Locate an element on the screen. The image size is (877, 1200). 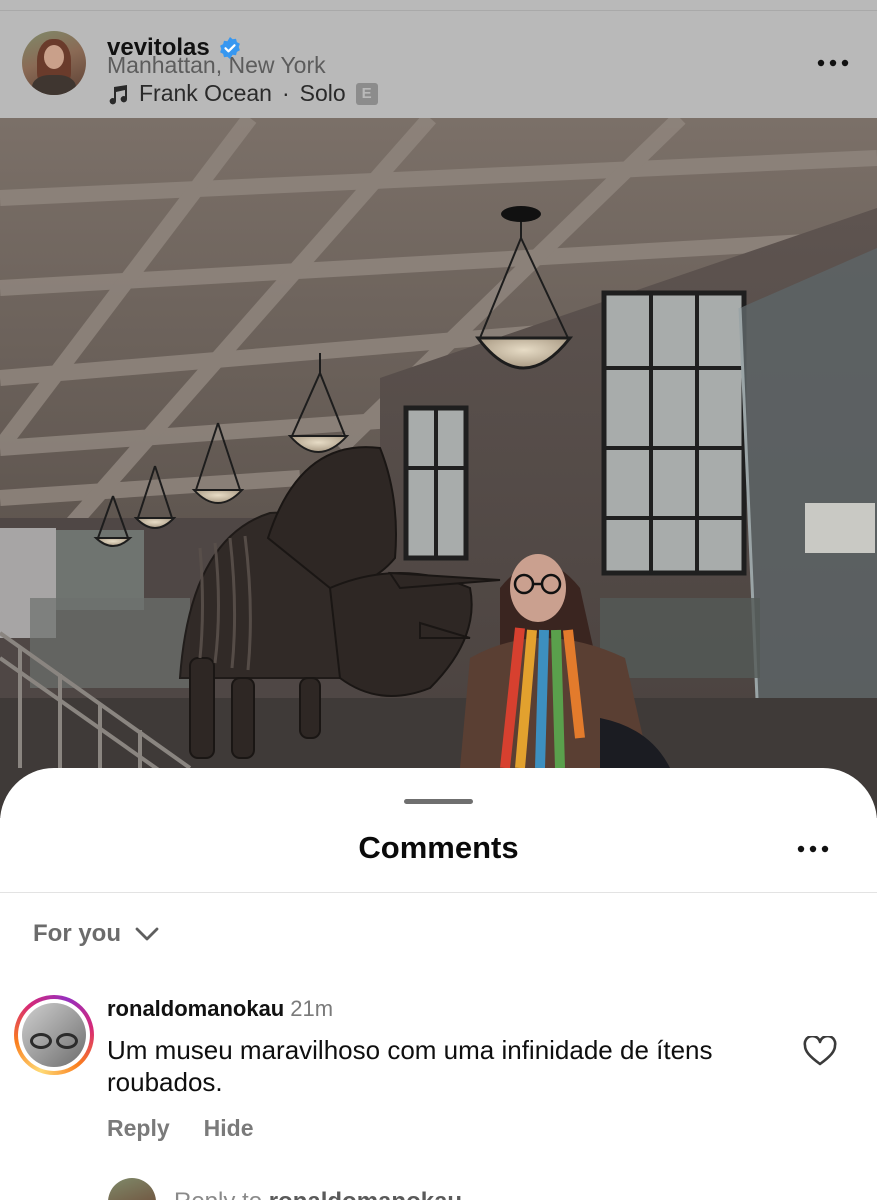
music-note-icon is located at coordinates (118, 94).